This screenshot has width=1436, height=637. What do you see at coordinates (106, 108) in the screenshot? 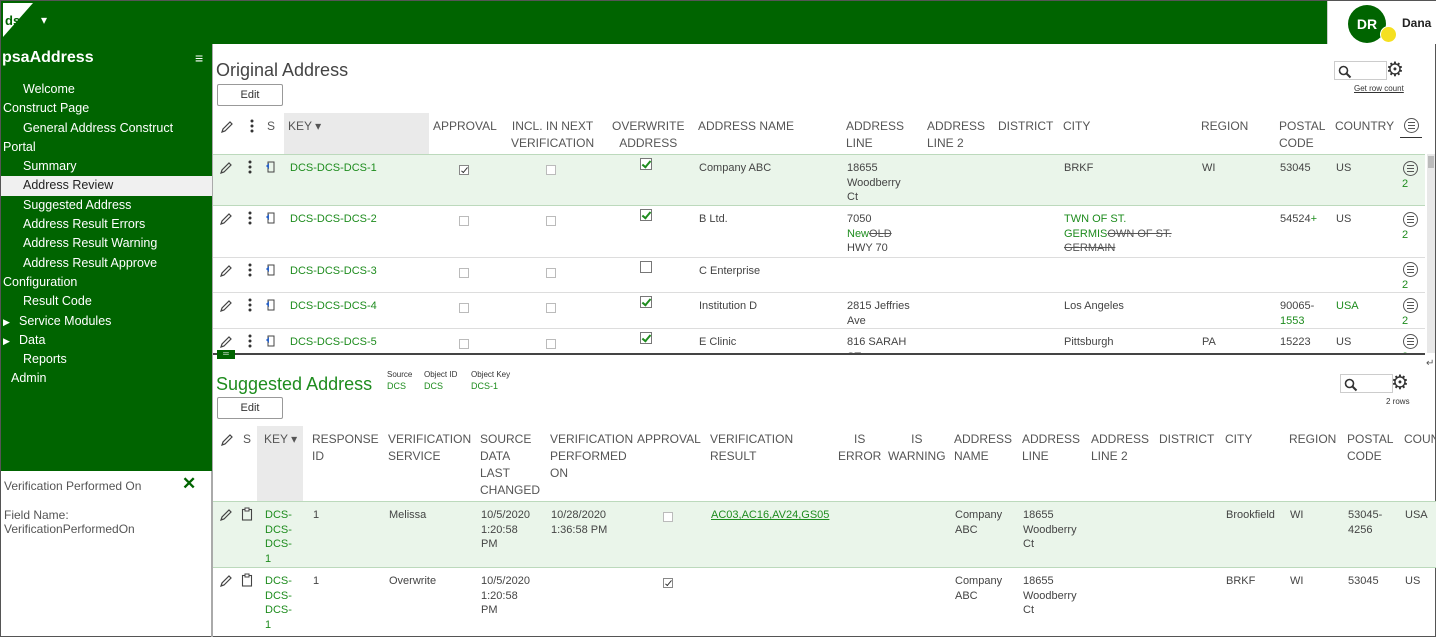
I see `sidebar-item-construct-page: Construct Page` at bounding box center [106, 108].